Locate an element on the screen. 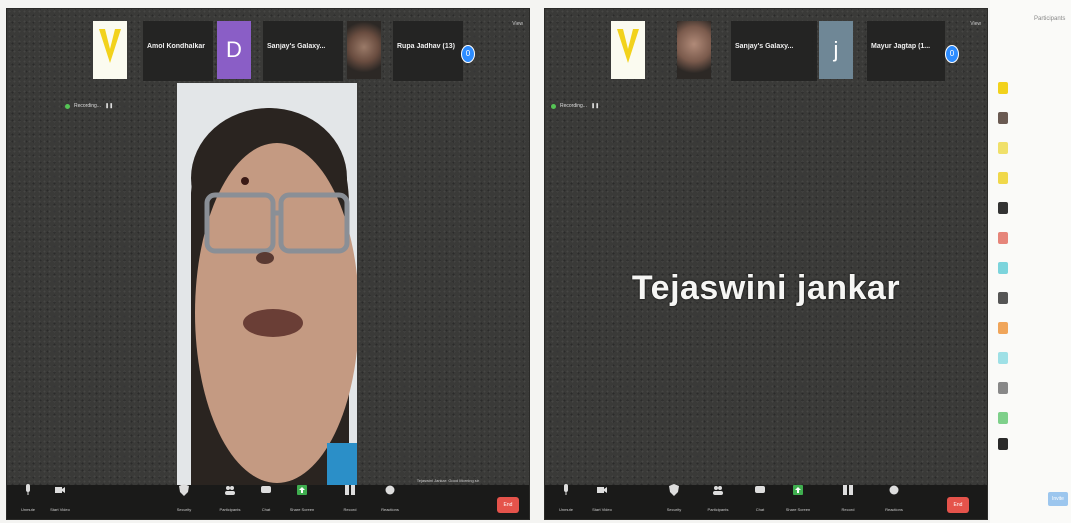 The height and width of the screenshot is (523, 1071). avatar-letter: j is located at coordinates (836, 50).